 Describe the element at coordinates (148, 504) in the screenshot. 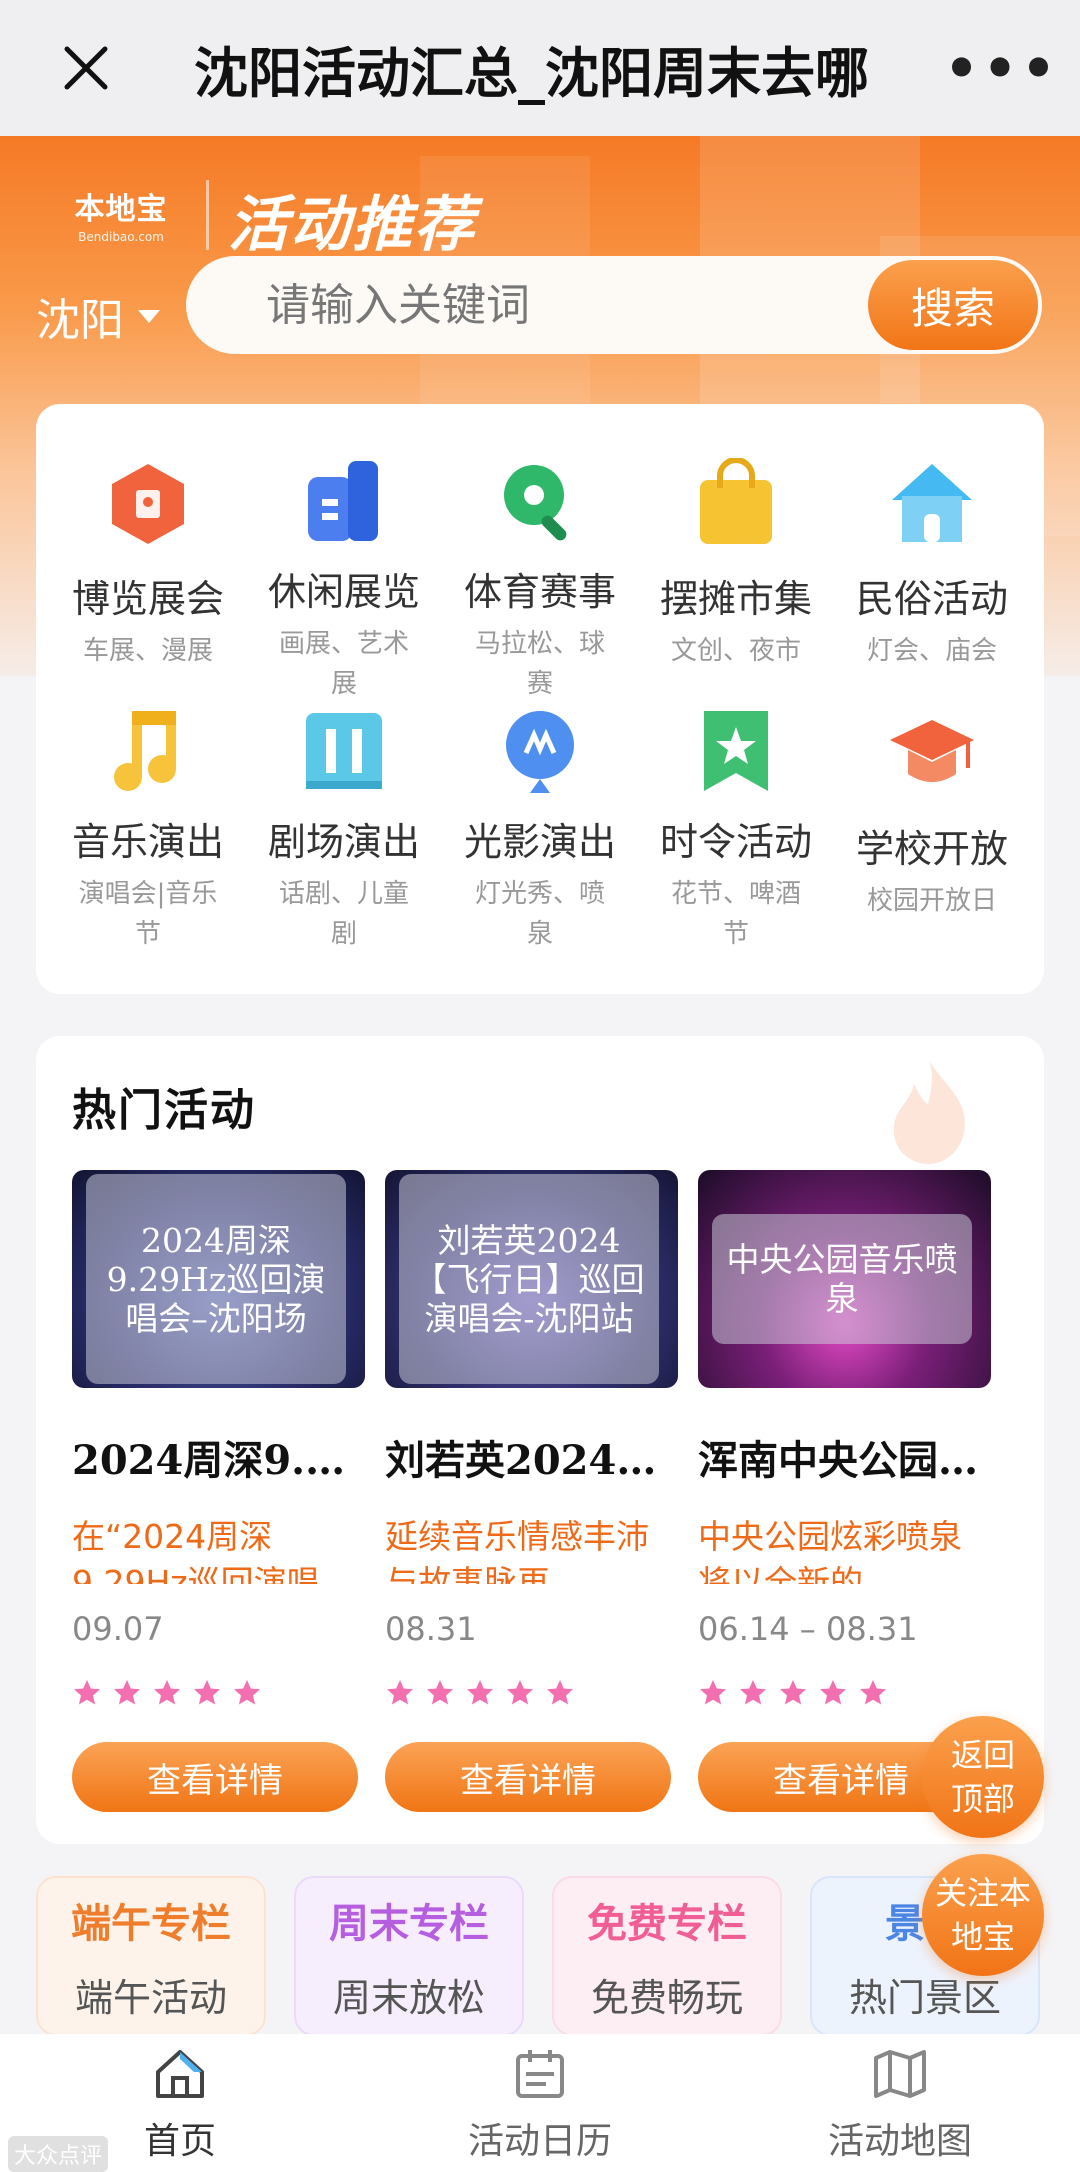

I see `exhibition-icon` at that location.